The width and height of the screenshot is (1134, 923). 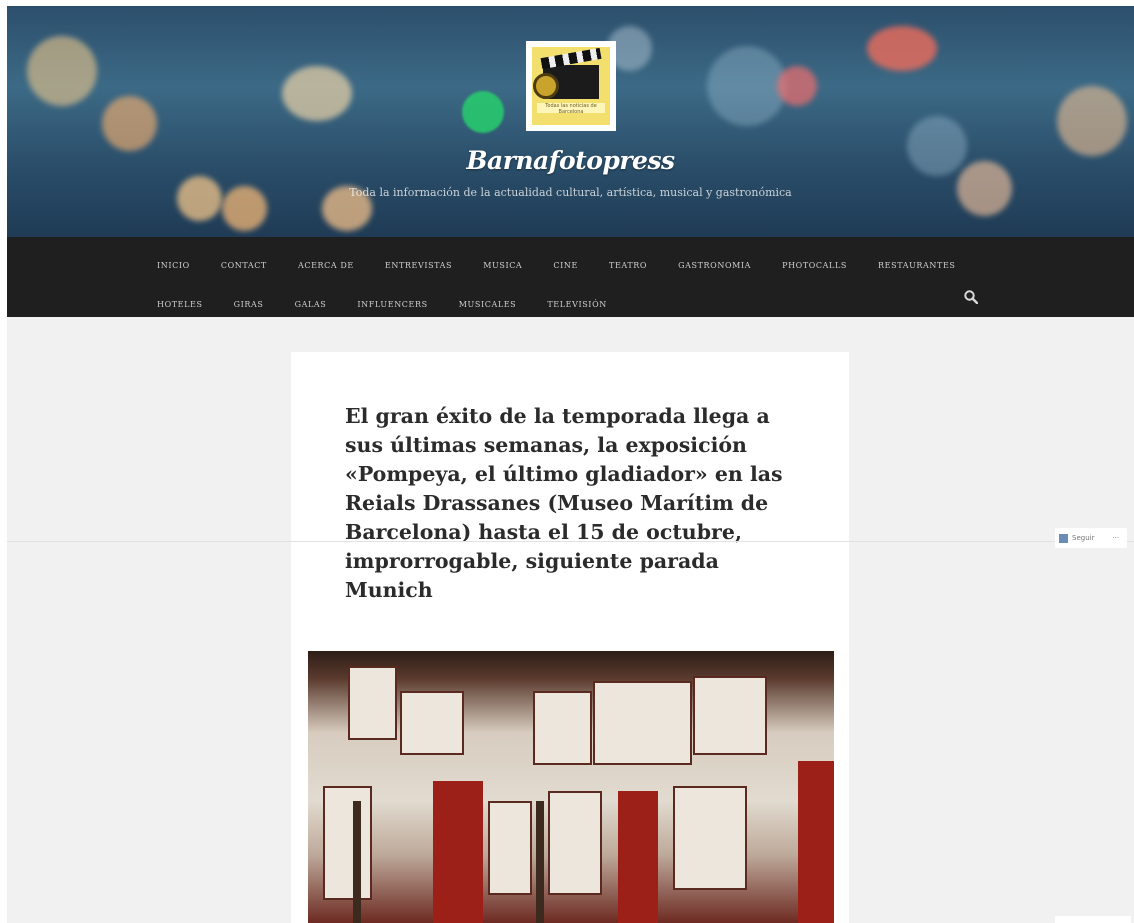 What do you see at coordinates (1063, 538) in the screenshot?
I see `follow-icon` at bounding box center [1063, 538].